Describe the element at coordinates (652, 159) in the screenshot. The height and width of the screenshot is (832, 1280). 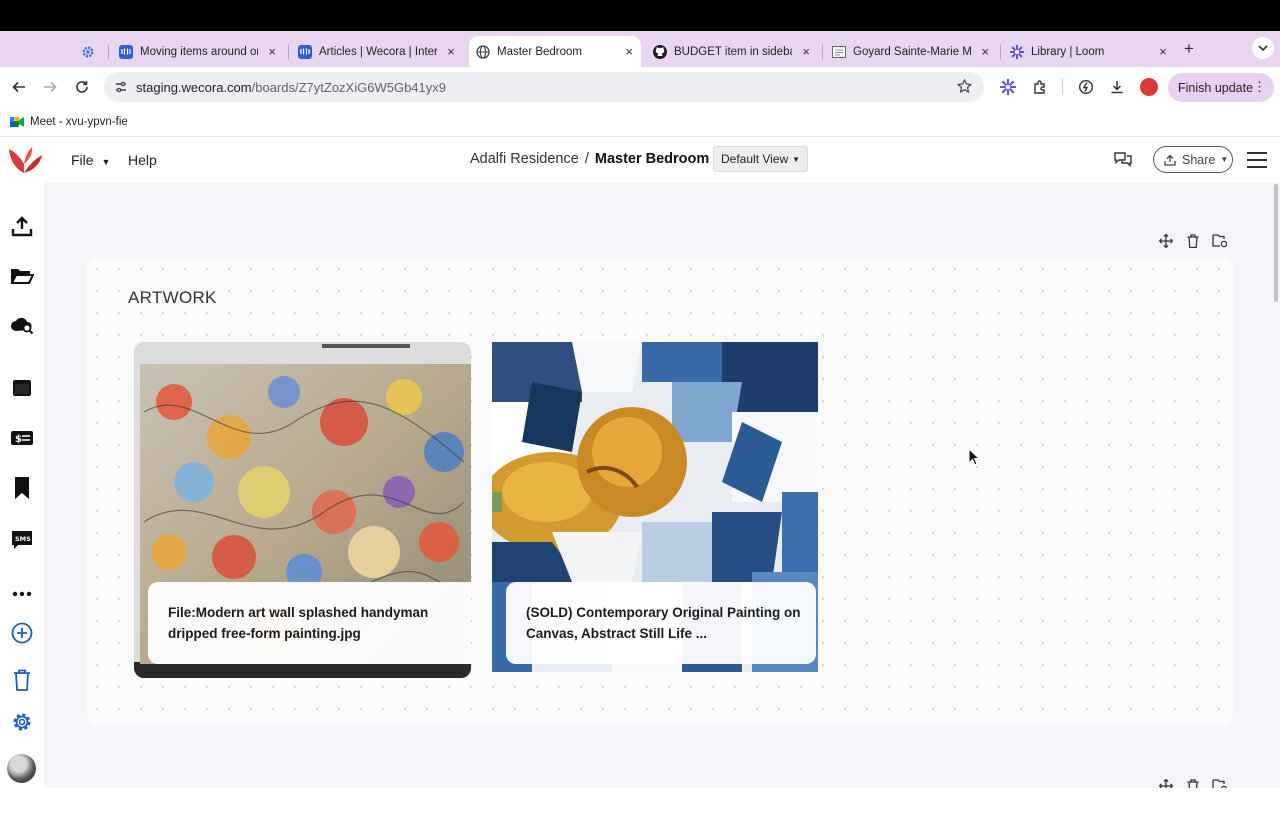
I see `breadcrumb-current: Master Bedroom` at that location.